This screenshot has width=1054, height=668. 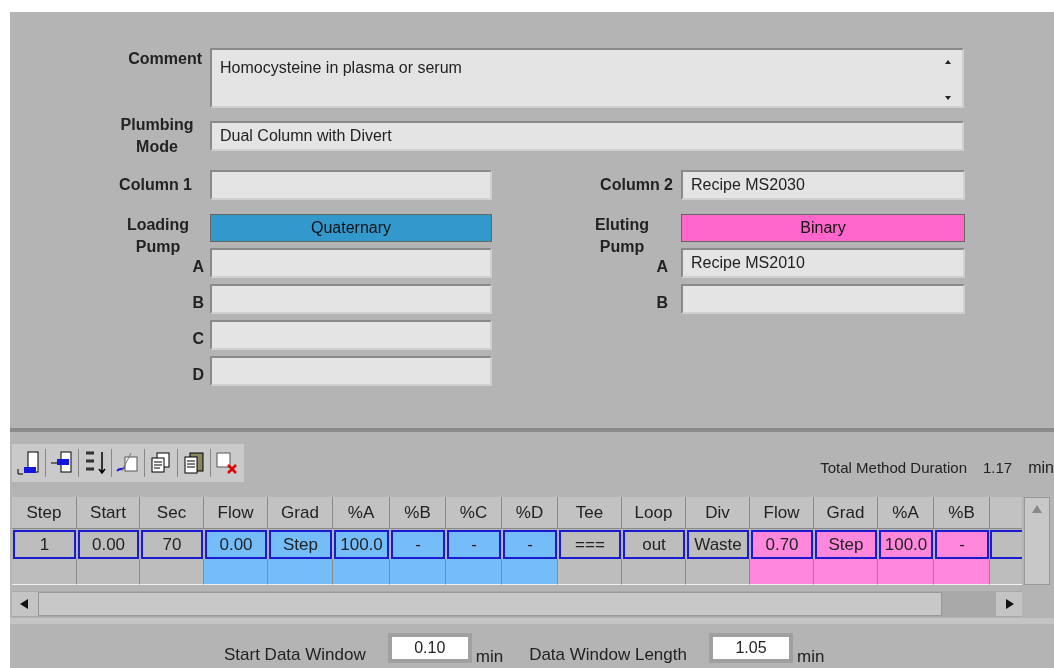 What do you see at coordinates (1037, 541) in the screenshot?
I see `vertical-scrollbar` at bounding box center [1037, 541].